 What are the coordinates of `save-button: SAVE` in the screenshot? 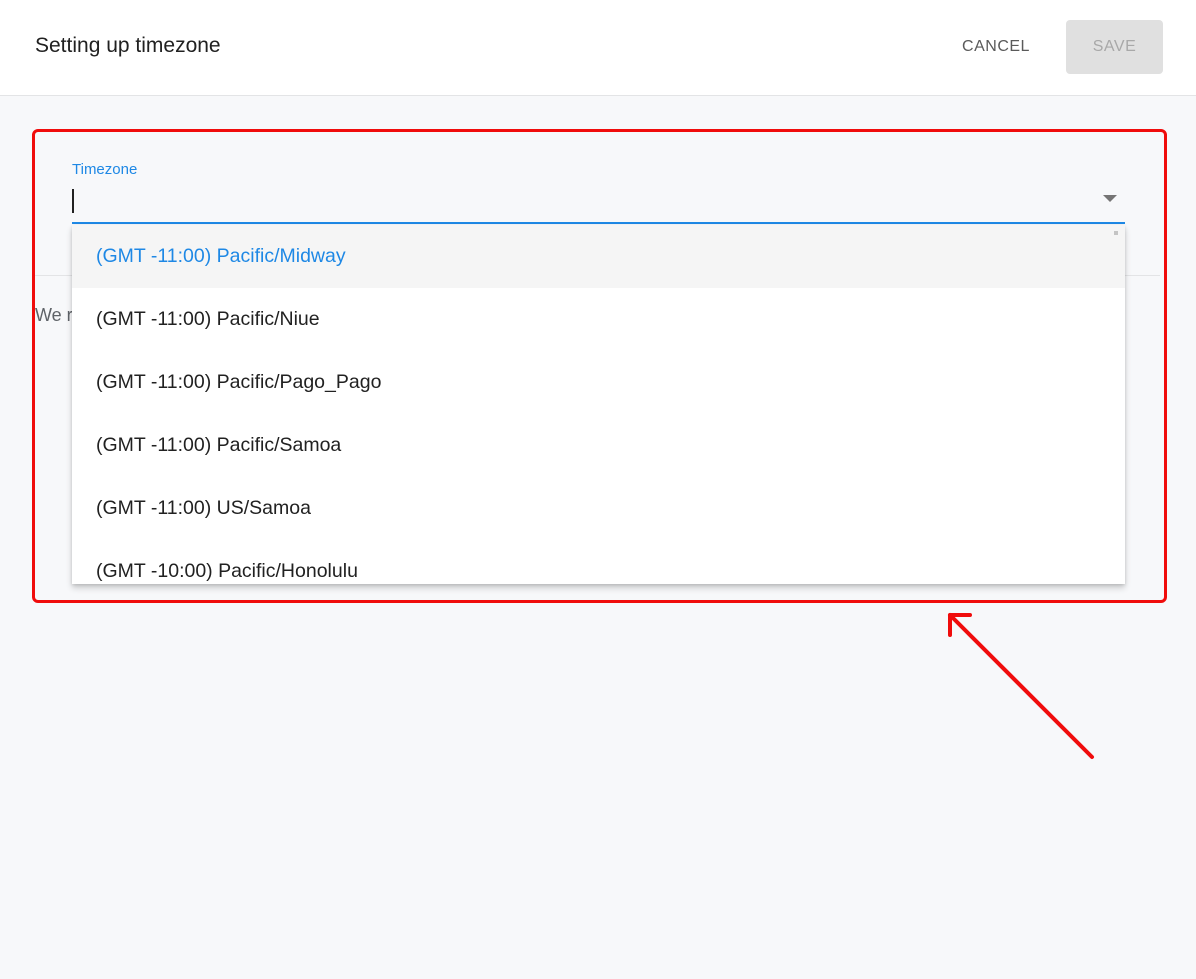 It's located at (1114, 47).